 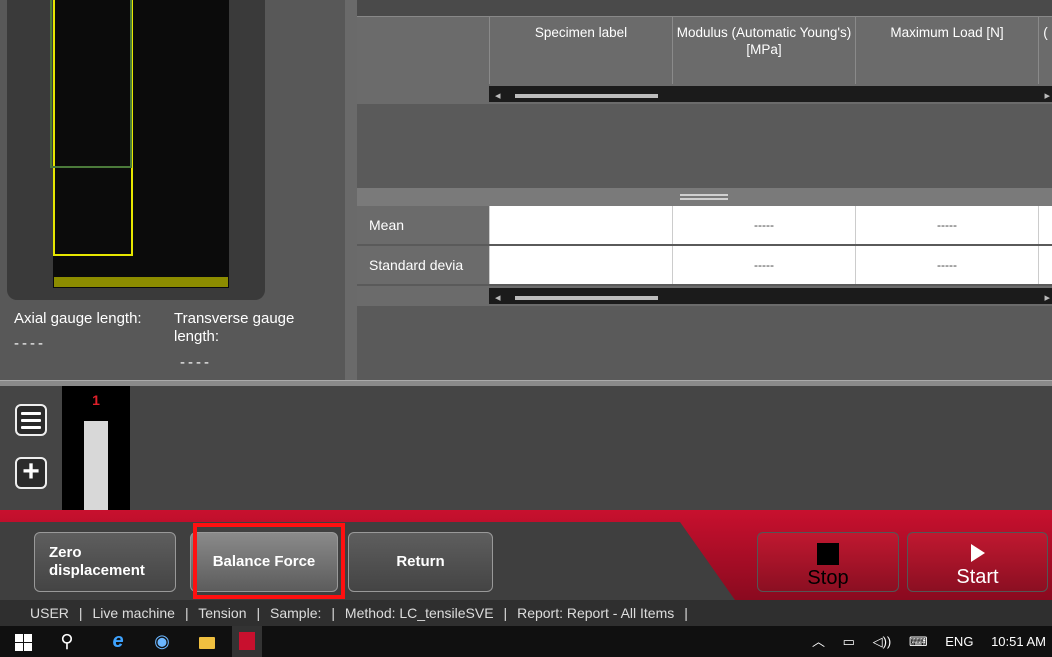 What do you see at coordinates (96, 400) in the screenshot?
I see `specimen-number: 1` at bounding box center [96, 400].